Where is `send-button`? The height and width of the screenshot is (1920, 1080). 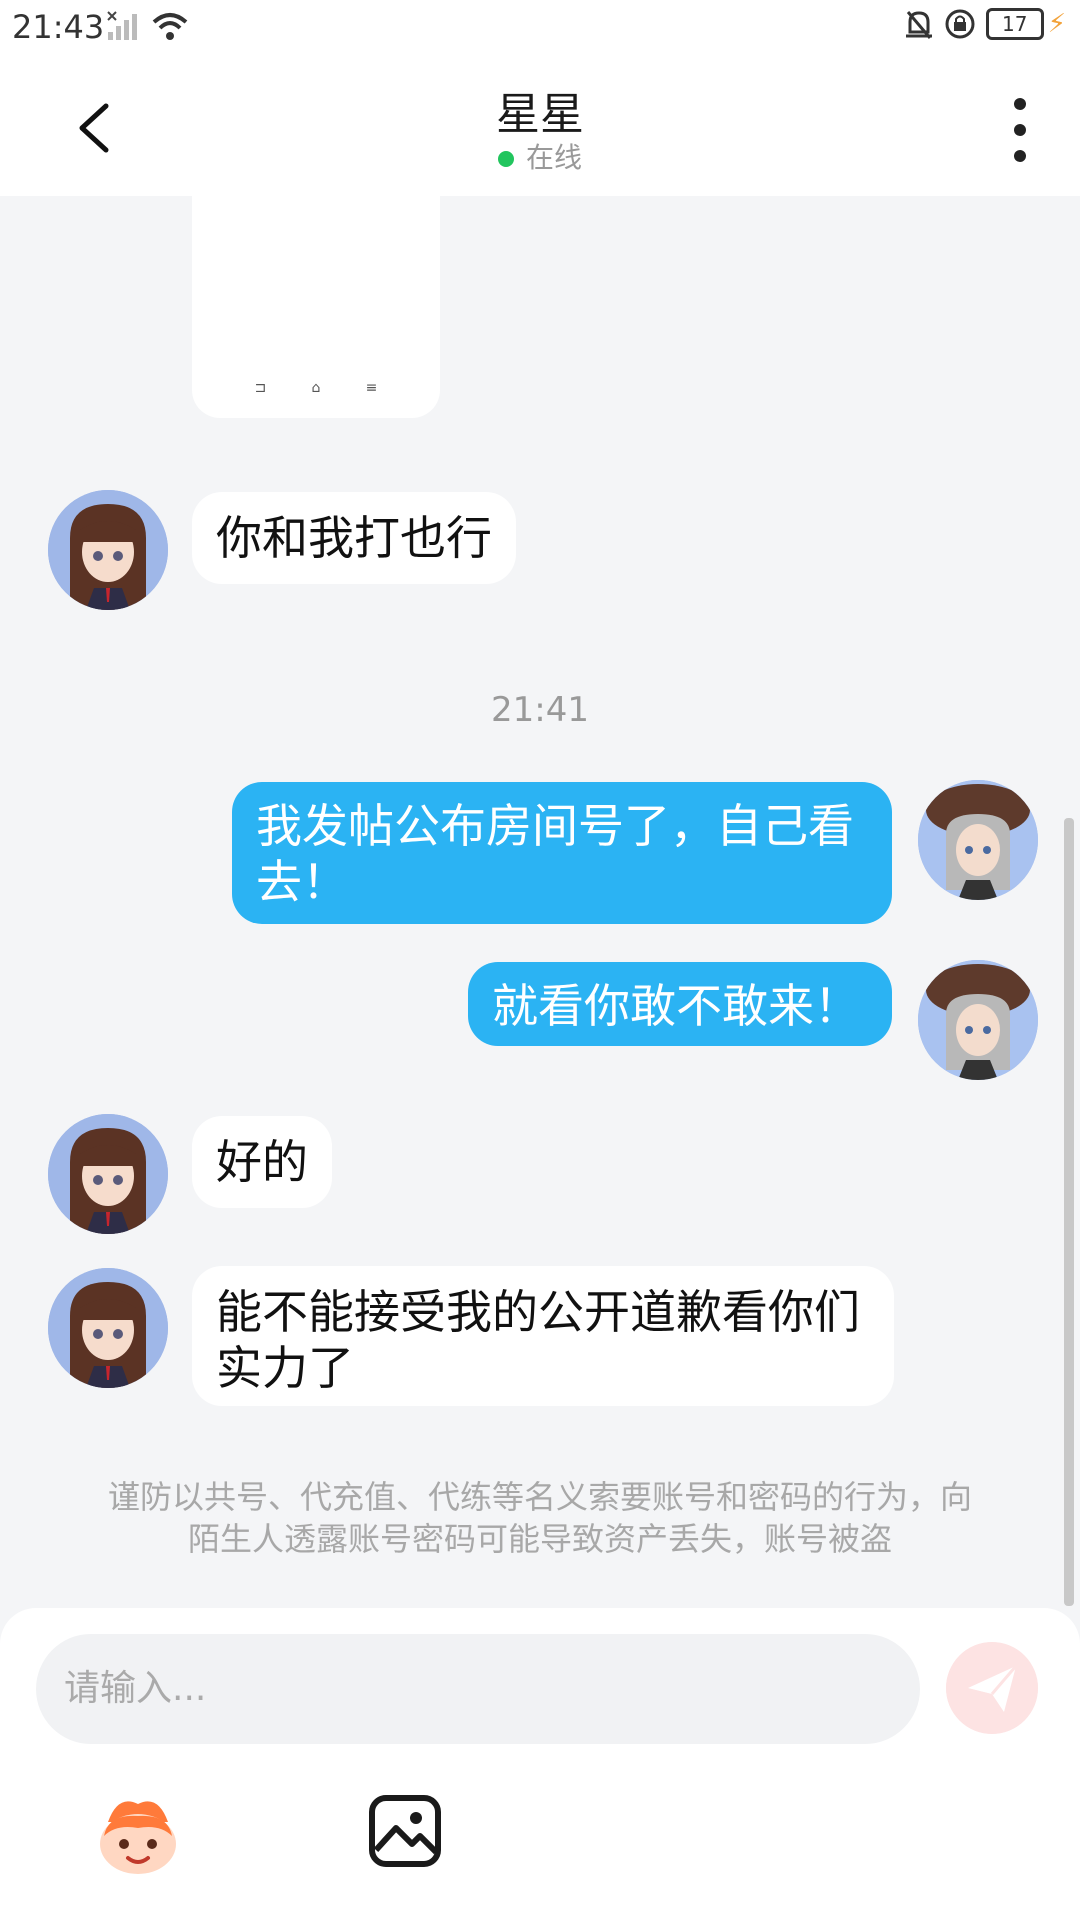
send-button is located at coordinates (992, 1688).